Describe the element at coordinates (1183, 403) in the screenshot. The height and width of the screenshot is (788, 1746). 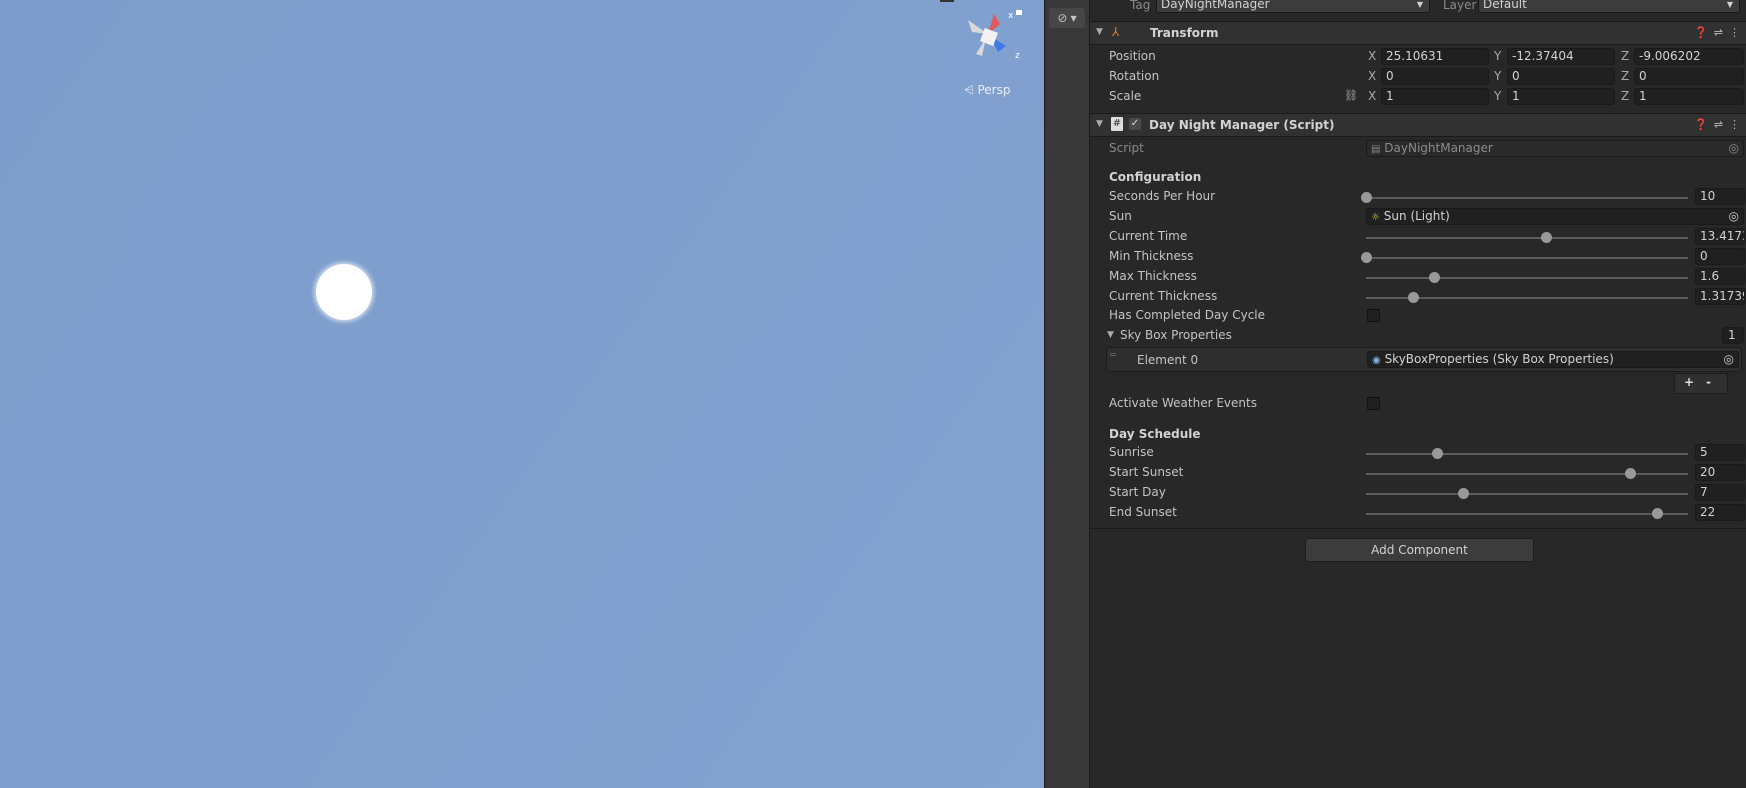
I see `activate-weather-events-label: Activate Weather Events` at that location.